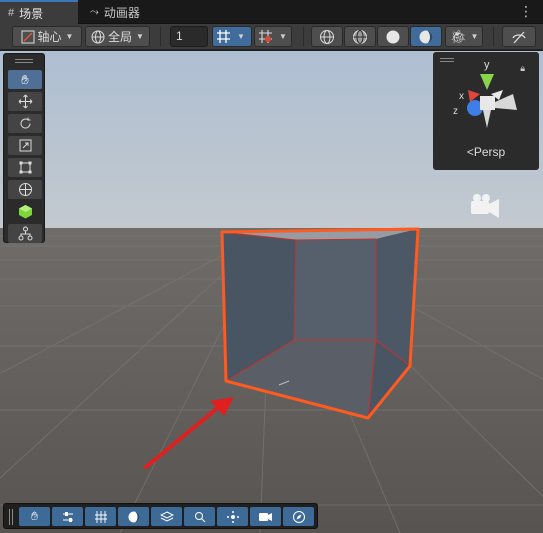 The height and width of the screenshot is (533, 543). I want to click on overlay-navigation-button, so click(298, 516).